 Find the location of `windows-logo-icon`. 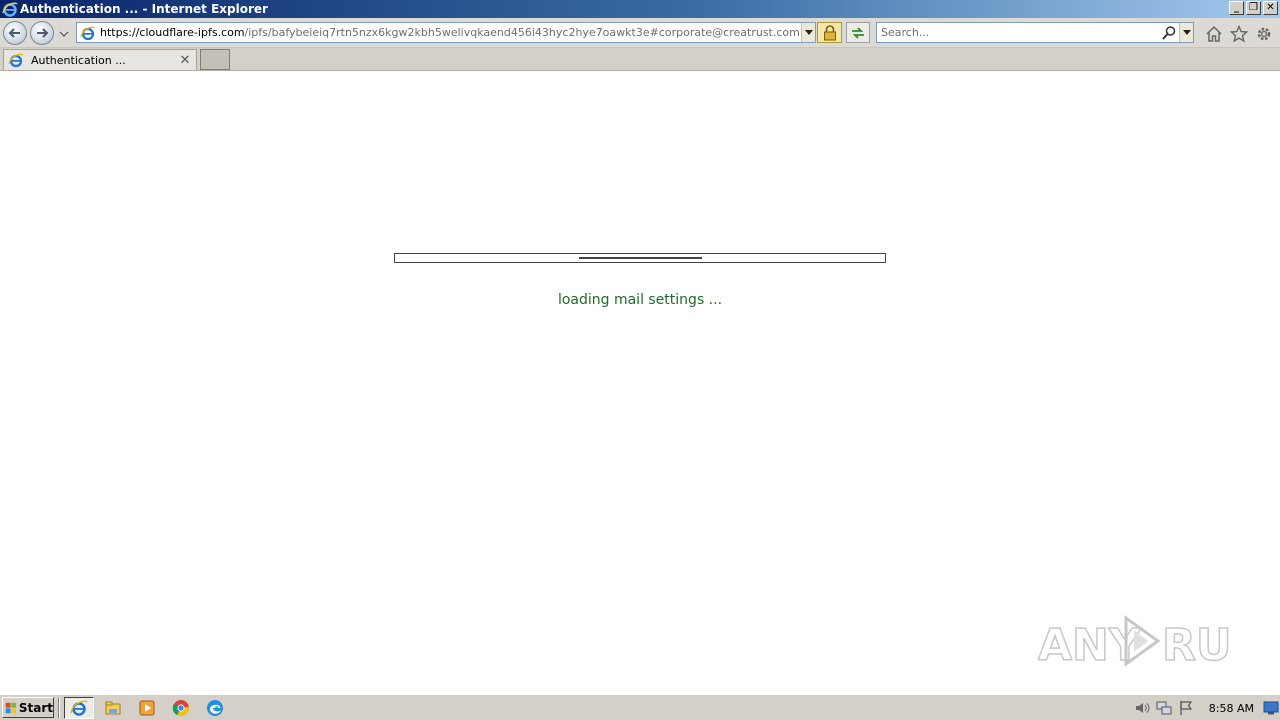

windows-logo-icon is located at coordinates (11, 707).